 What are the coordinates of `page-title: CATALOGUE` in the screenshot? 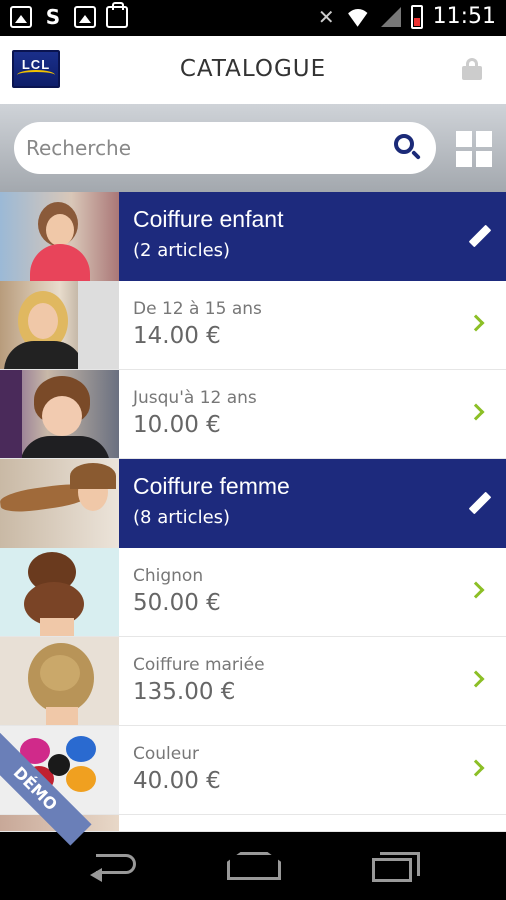 It's located at (253, 69).